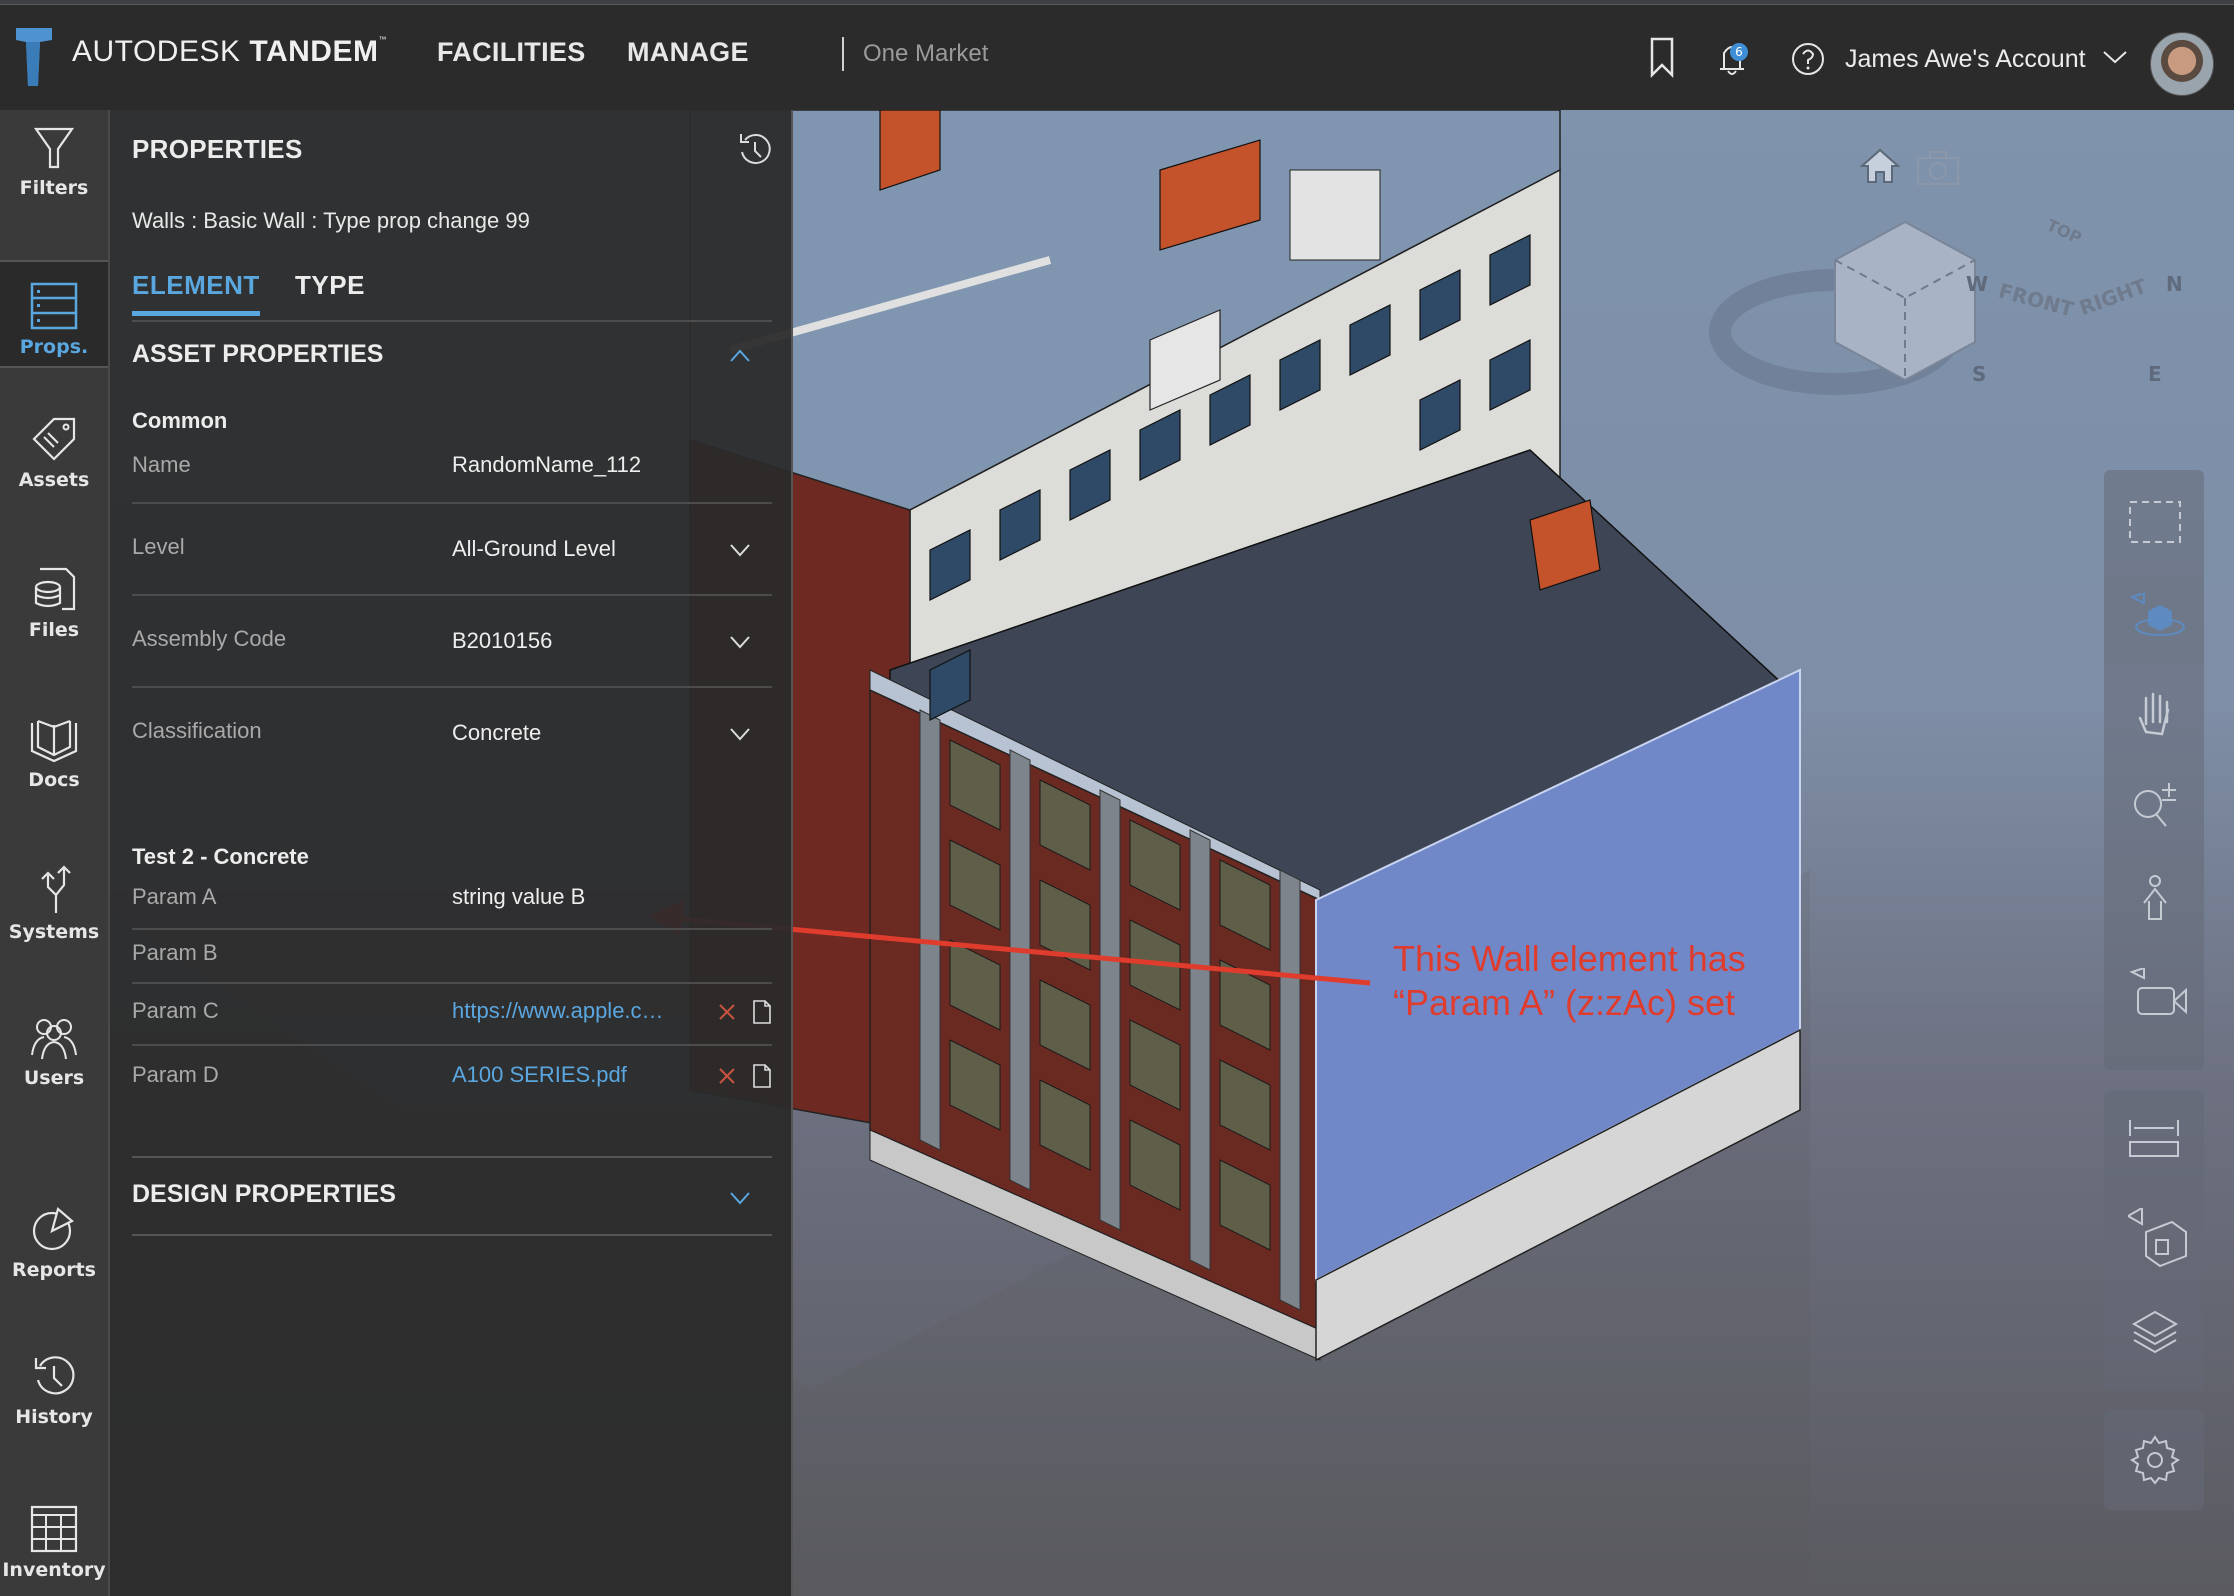 The image size is (2234, 1596). I want to click on property-row-level: Level All-Ground Level, so click(452, 550).